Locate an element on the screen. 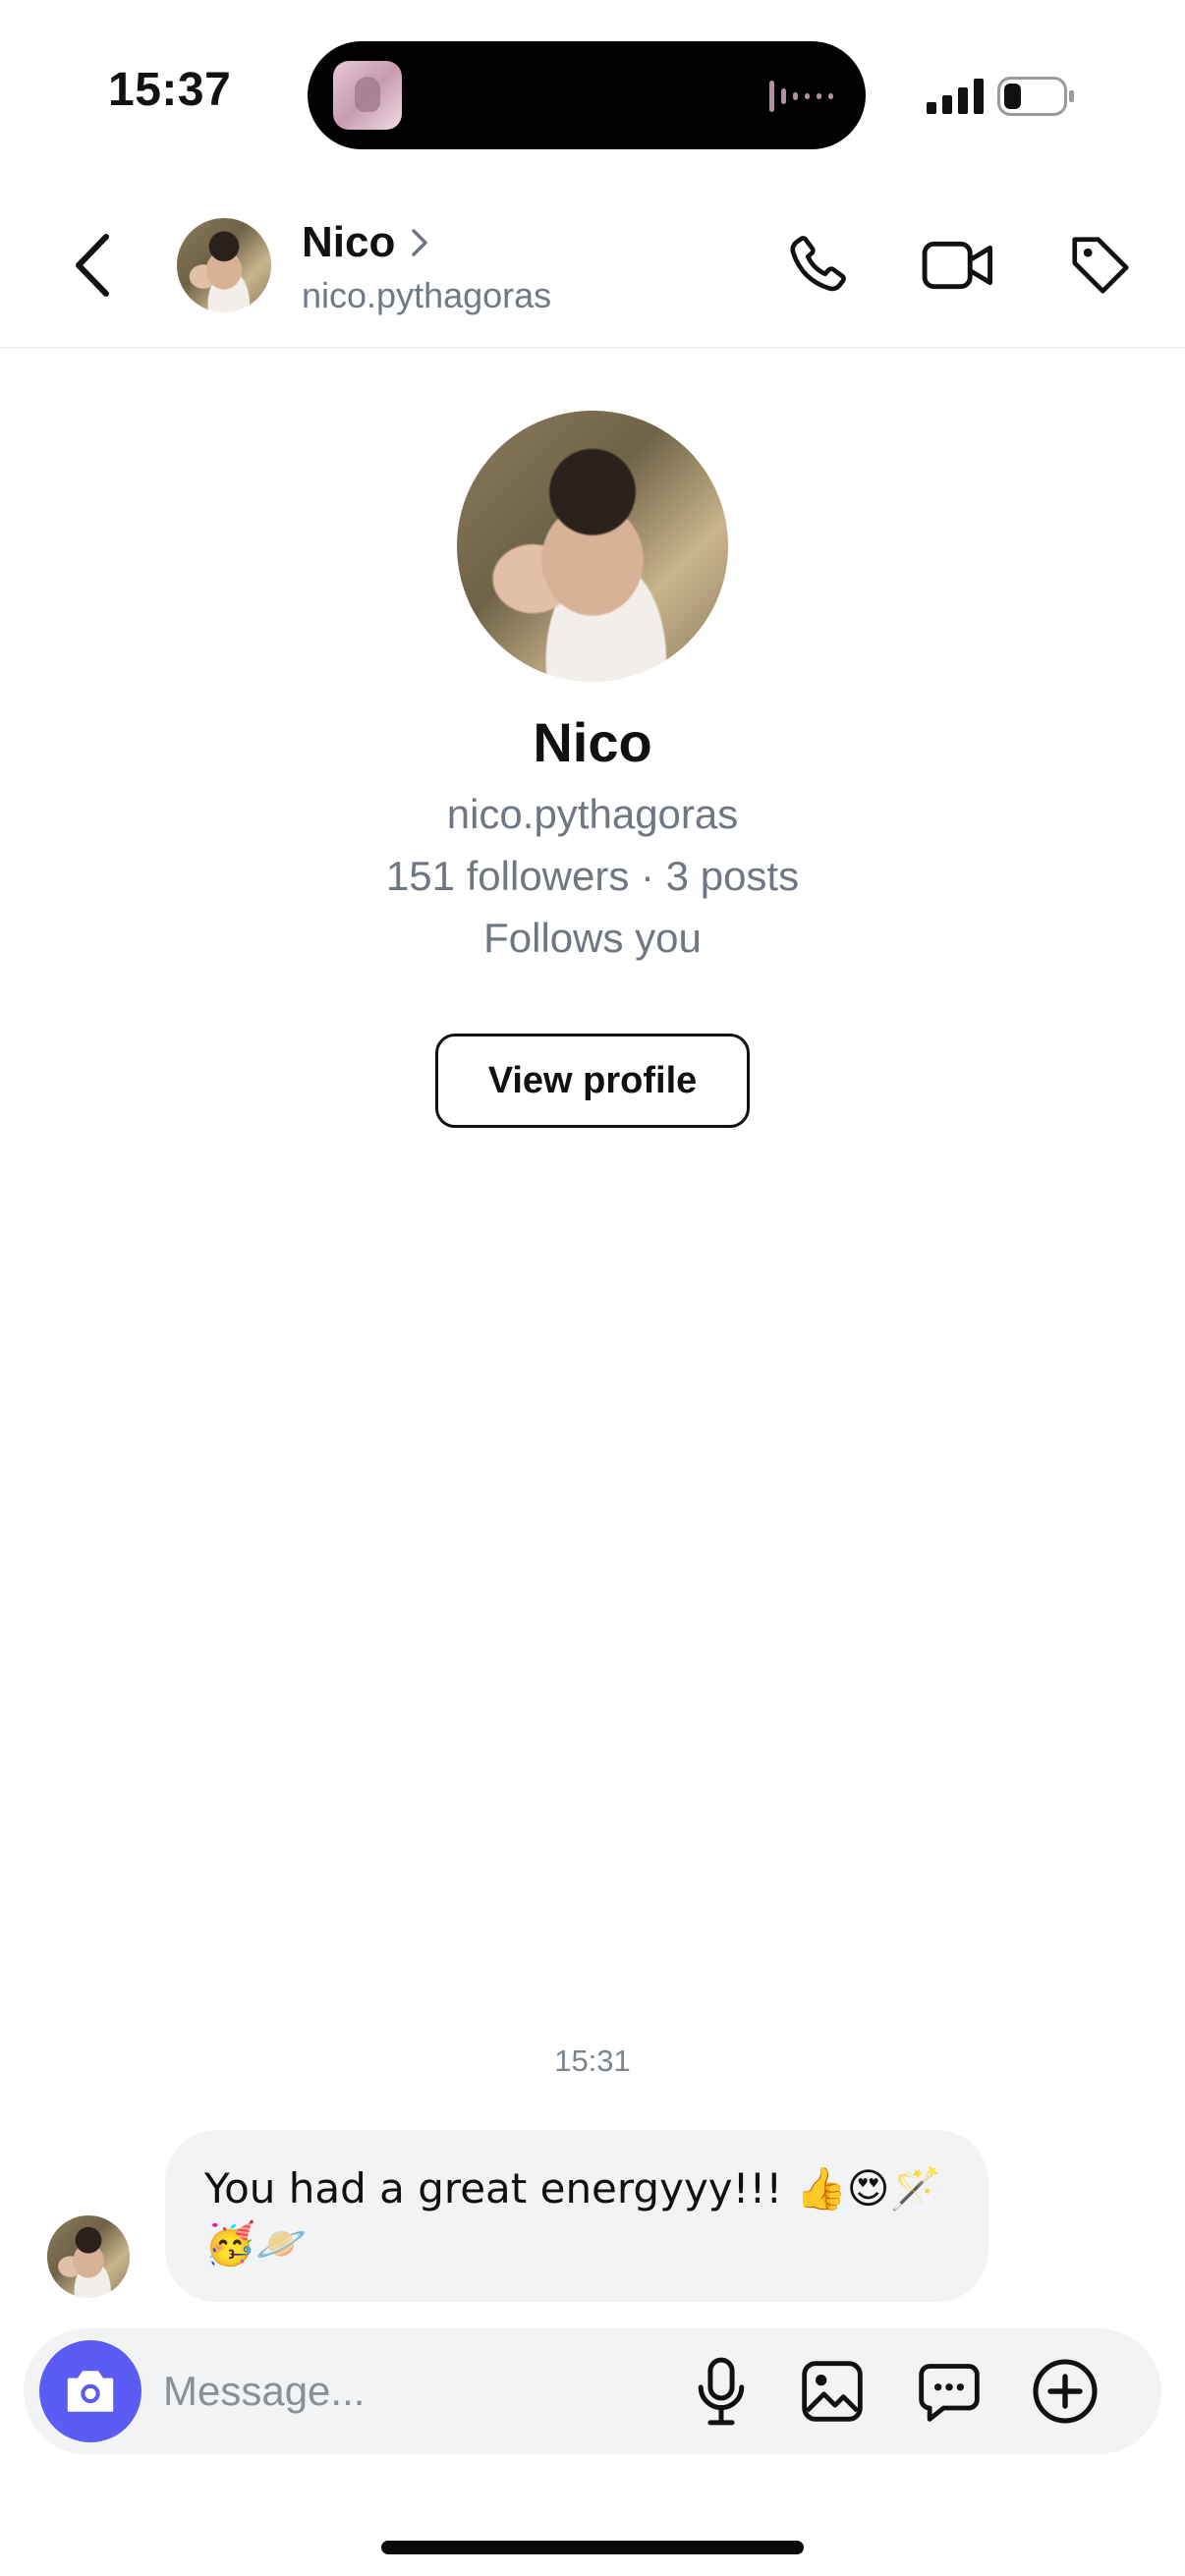  view-profile-button: View profile is located at coordinates (592, 1081).